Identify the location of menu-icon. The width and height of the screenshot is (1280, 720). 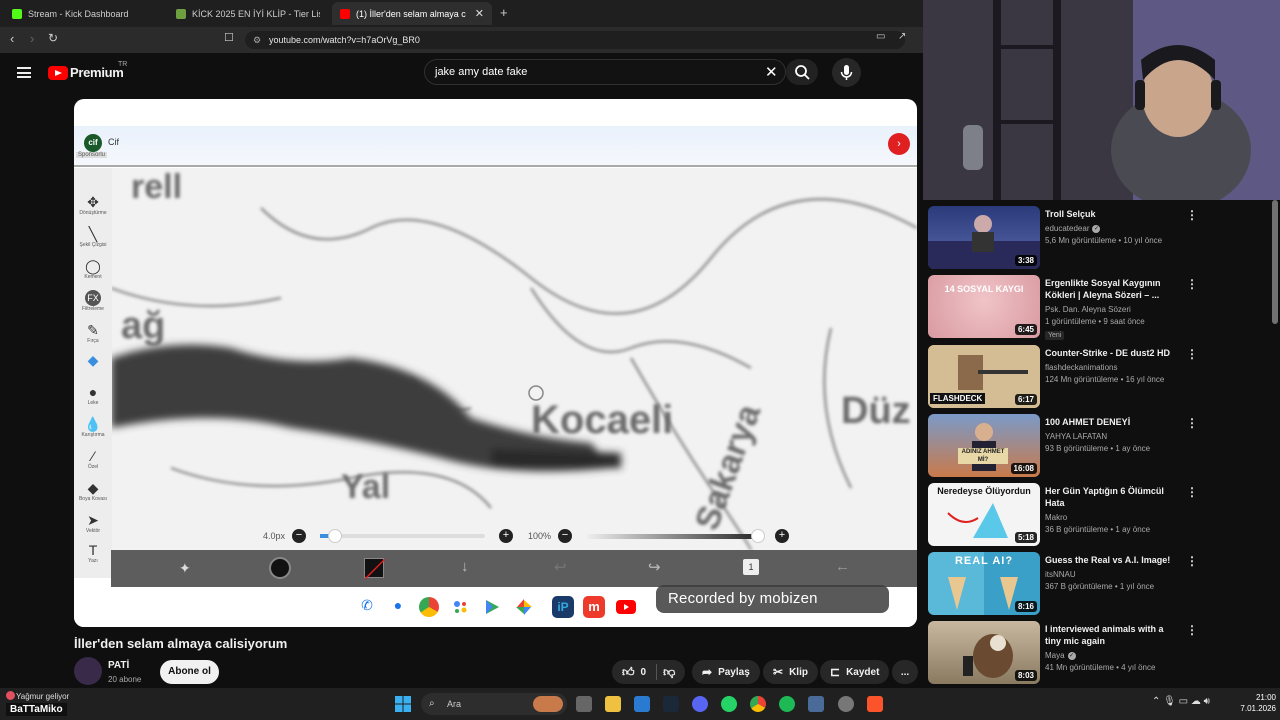
(24, 72).